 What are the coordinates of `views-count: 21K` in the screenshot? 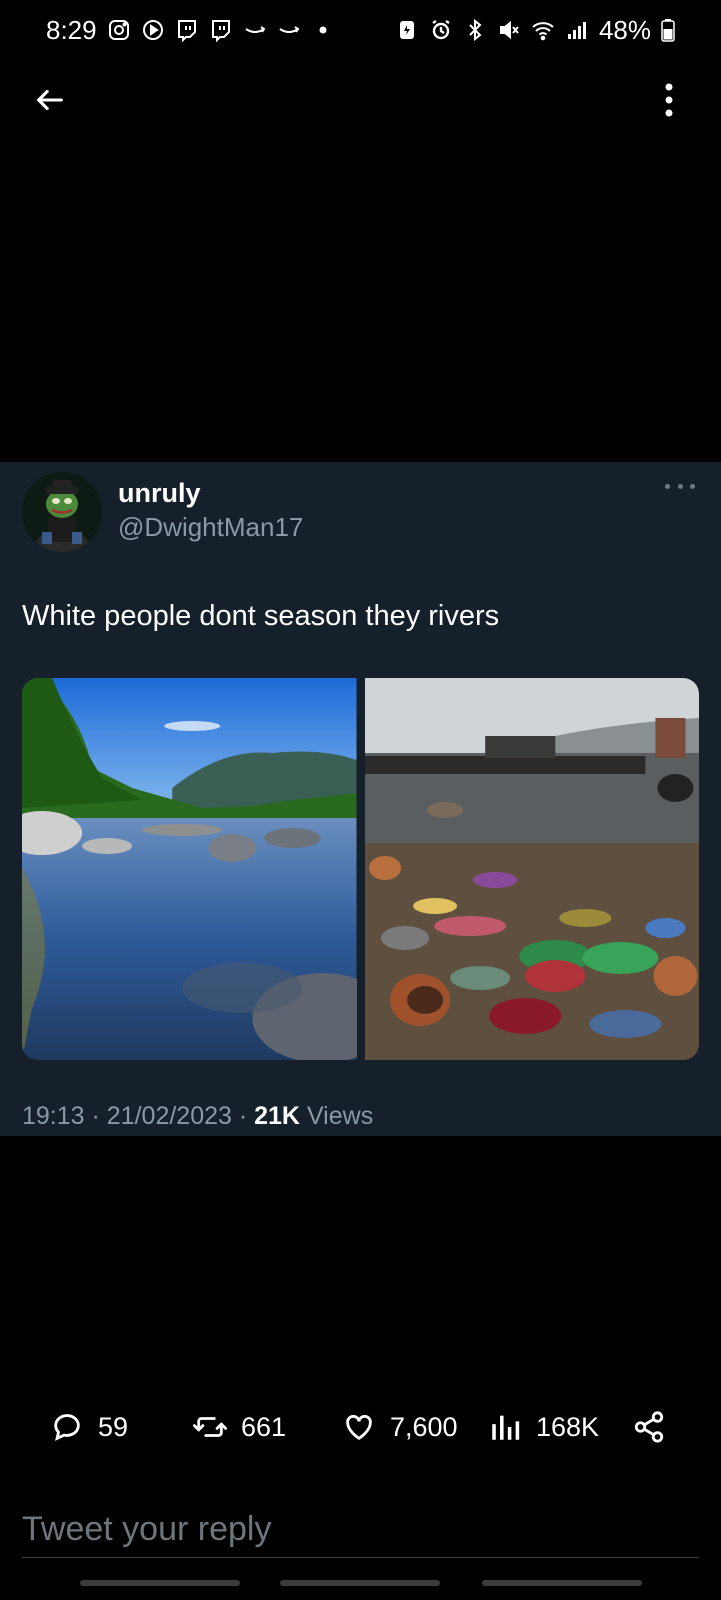 It's located at (277, 1116).